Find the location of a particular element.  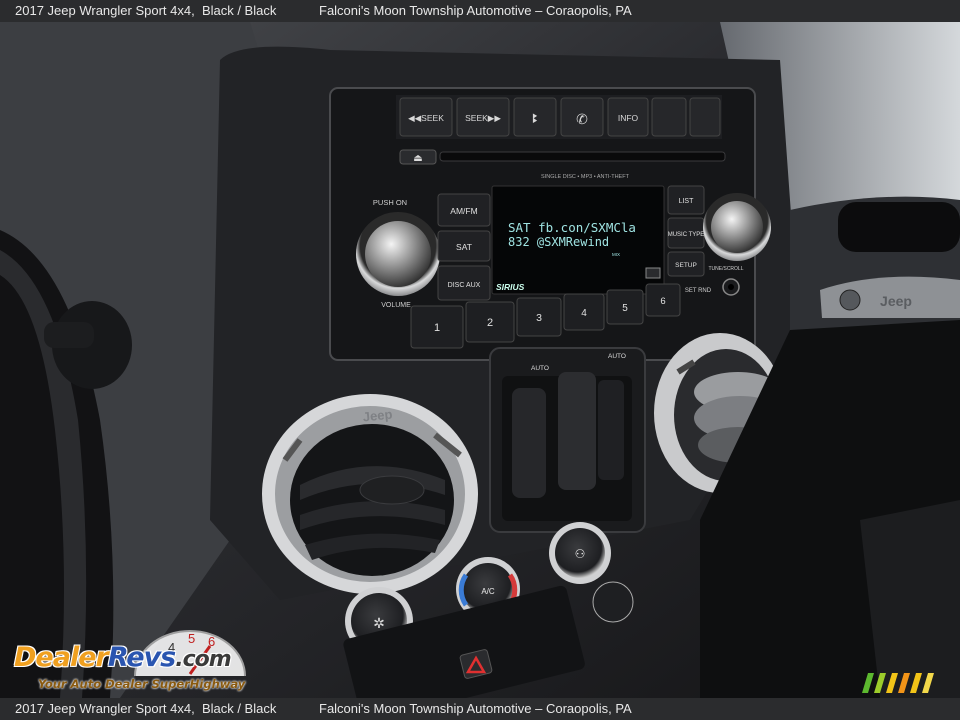

center-switch is located at coordinates (577, 431).